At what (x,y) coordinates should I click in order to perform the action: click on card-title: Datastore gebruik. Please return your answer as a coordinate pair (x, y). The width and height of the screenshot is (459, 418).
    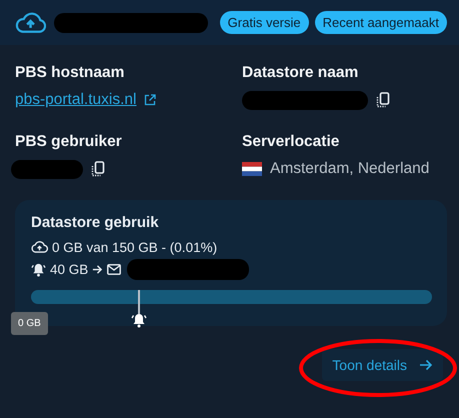
    Looking at the image, I should click on (95, 222).